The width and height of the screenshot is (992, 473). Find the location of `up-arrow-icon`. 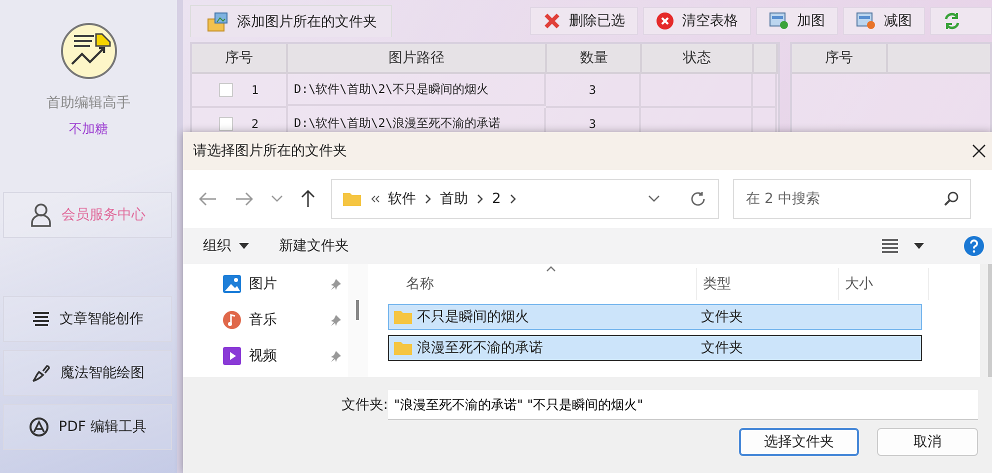

up-arrow-icon is located at coordinates (308, 199).